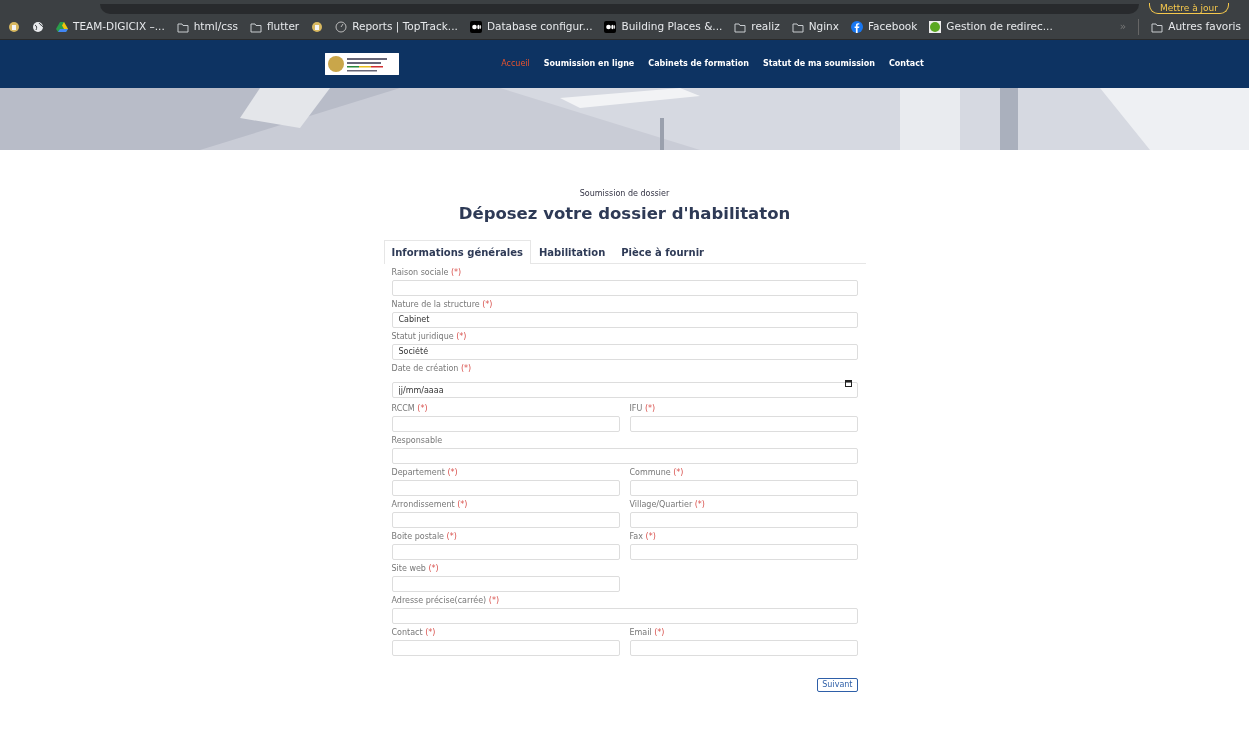 This screenshot has width=1249, height=731. Describe the element at coordinates (856, 26) in the screenshot. I see `facebook-icon` at that location.